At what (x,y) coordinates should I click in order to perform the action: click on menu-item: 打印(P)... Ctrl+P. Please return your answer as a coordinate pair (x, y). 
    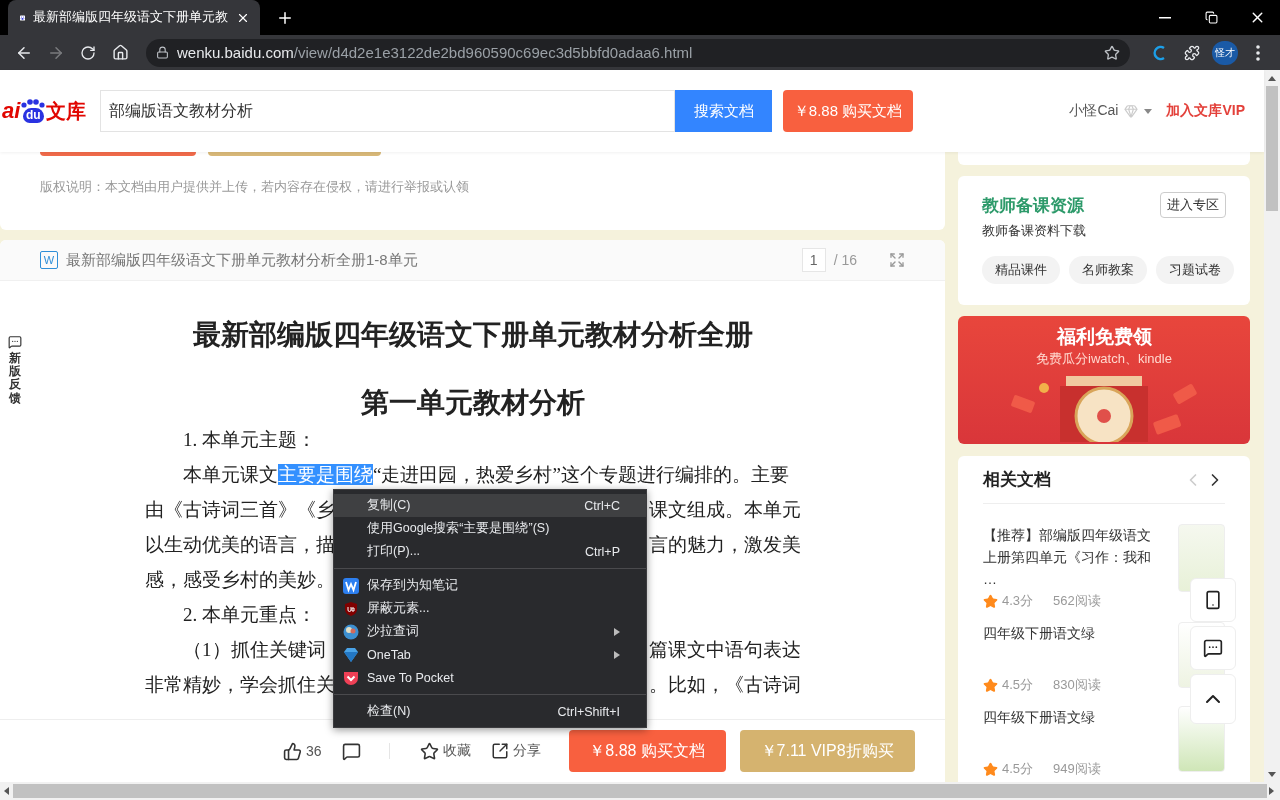
    Looking at the image, I should click on (490, 551).